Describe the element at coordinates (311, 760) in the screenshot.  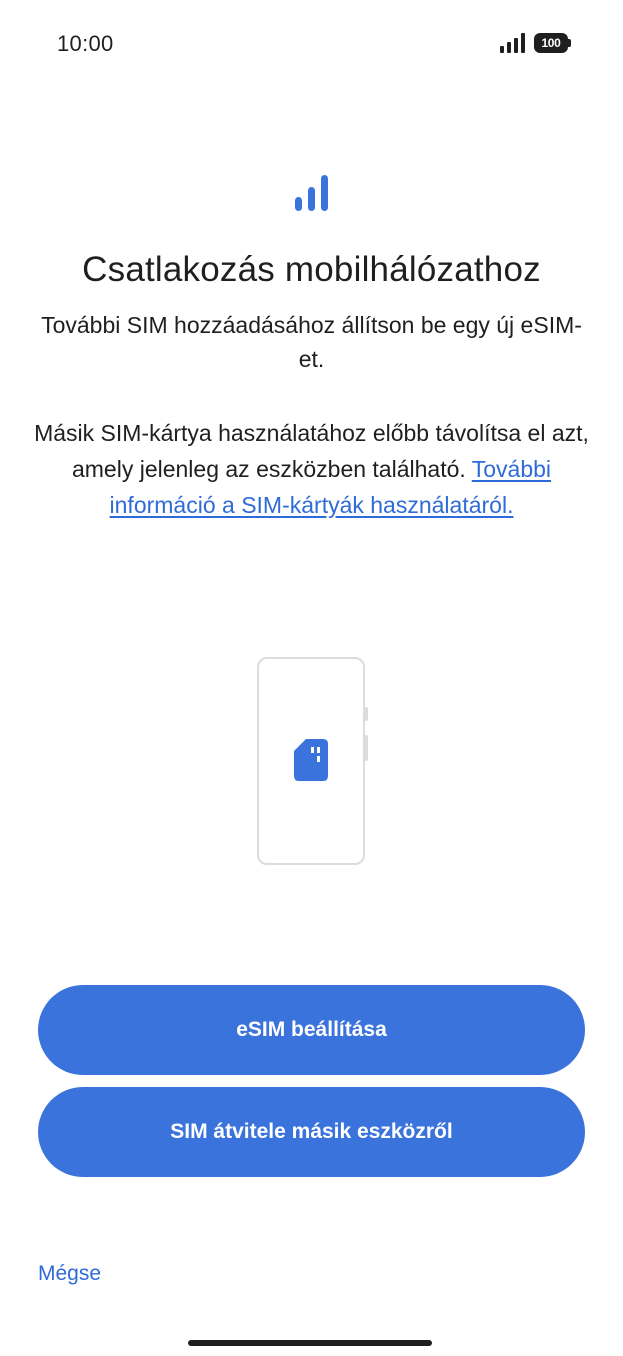
I see `sim-card-icon` at that location.